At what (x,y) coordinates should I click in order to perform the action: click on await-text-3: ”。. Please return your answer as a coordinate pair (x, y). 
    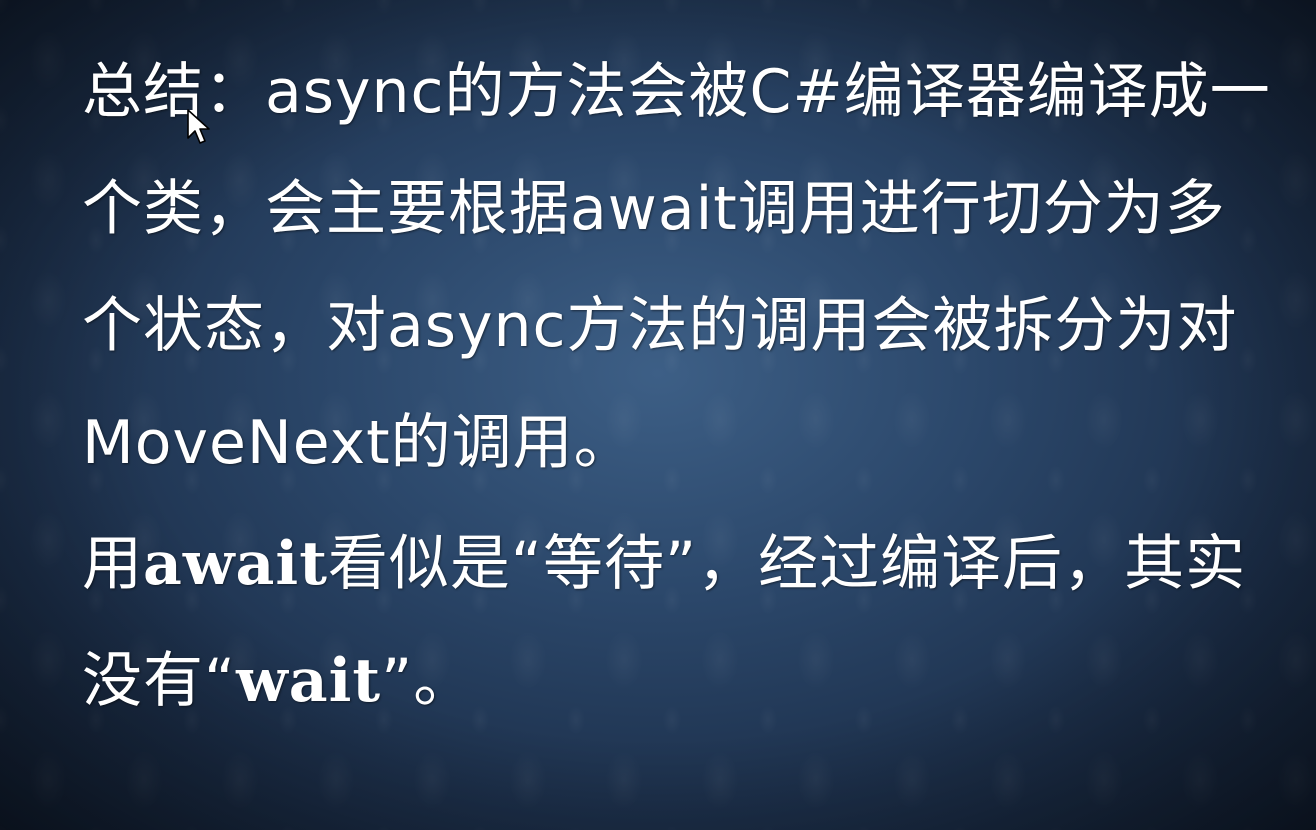
    Looking at the image, I should click on (428, 681).